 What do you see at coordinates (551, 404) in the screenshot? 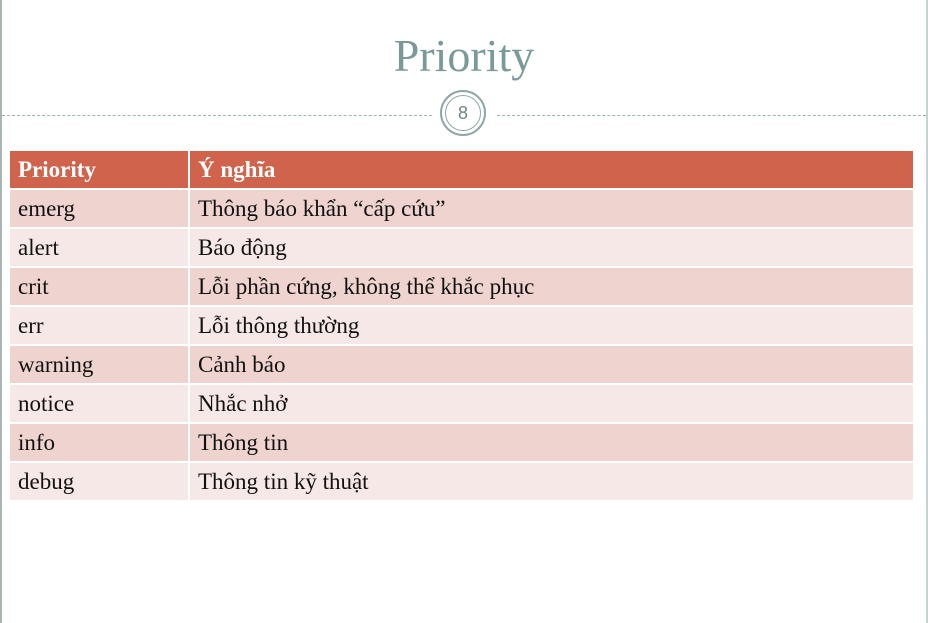
I see `meaning-cell: Nhắc nhở` at bounding box center [551, 404].